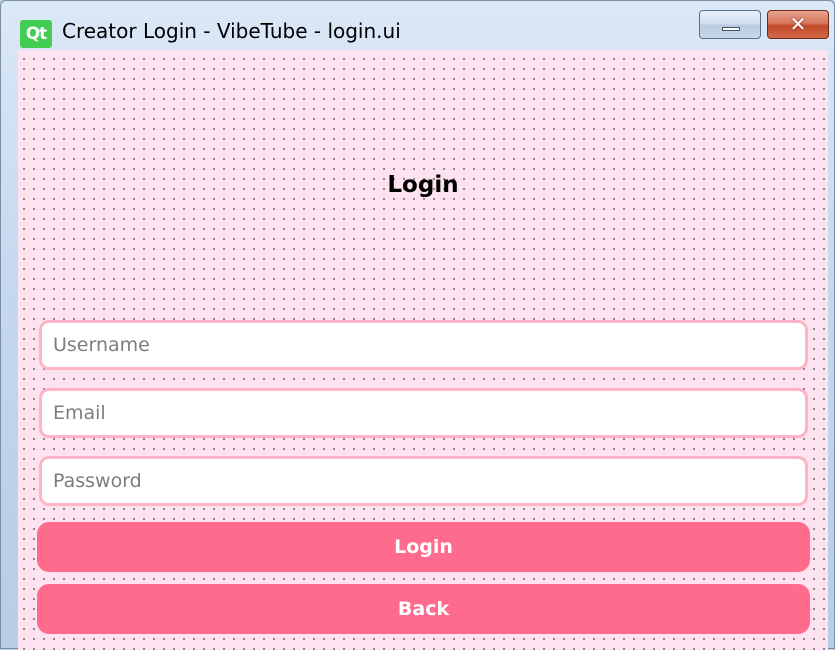 The image size is (835, 650). What do you see at coordinates (423, 609) in the screenshot?
I see `back-button: Back` at bounding box center [423, 609].